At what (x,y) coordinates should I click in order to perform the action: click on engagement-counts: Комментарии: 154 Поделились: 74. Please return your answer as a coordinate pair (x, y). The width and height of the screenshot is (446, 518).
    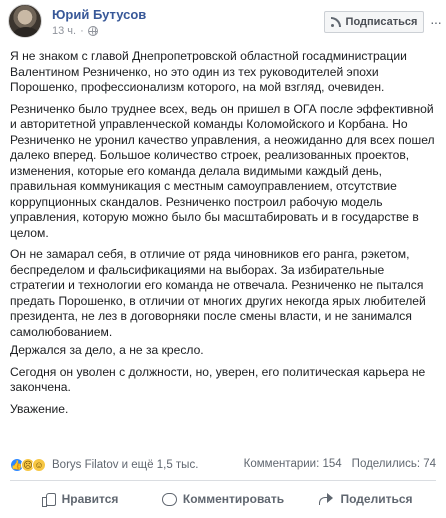
    Looking at the image, I should click on (340, 464).